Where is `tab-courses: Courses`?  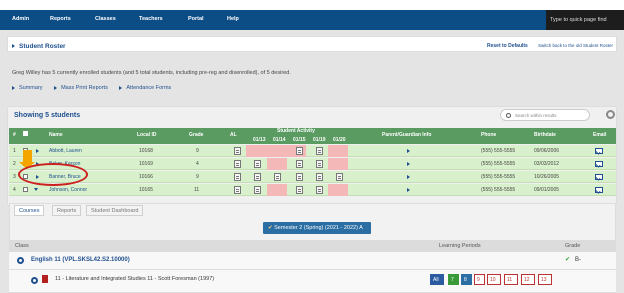 tab-courses: Courses is located at coordinates (29, 210).